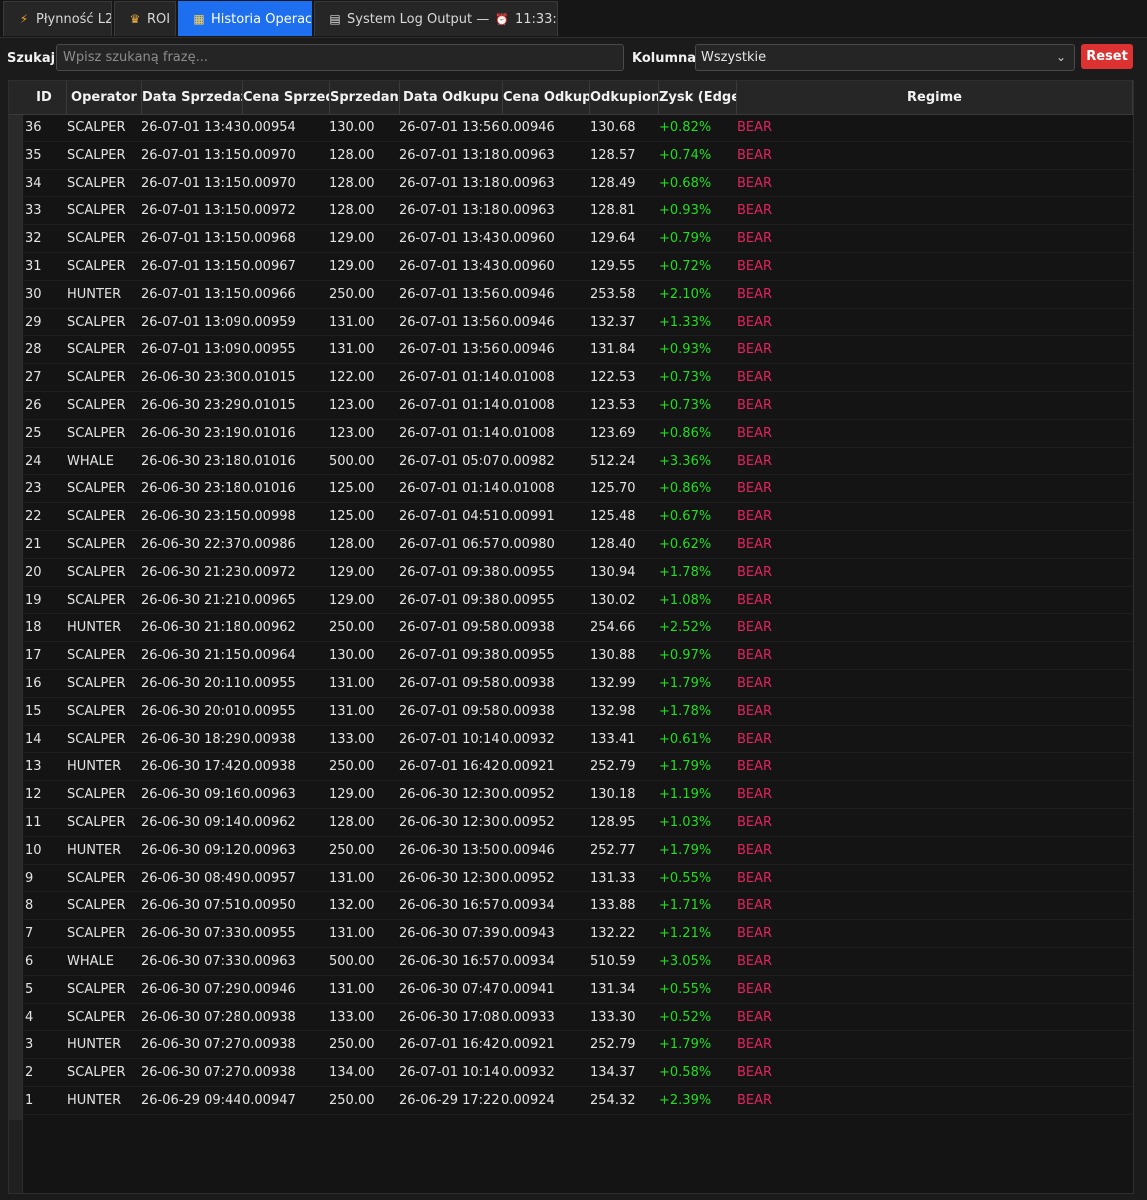  What do you see at coordinates (613, 322) in the screenshot?
I see `cell-odkupiono: 132.37` at bounding box center [613, 322].